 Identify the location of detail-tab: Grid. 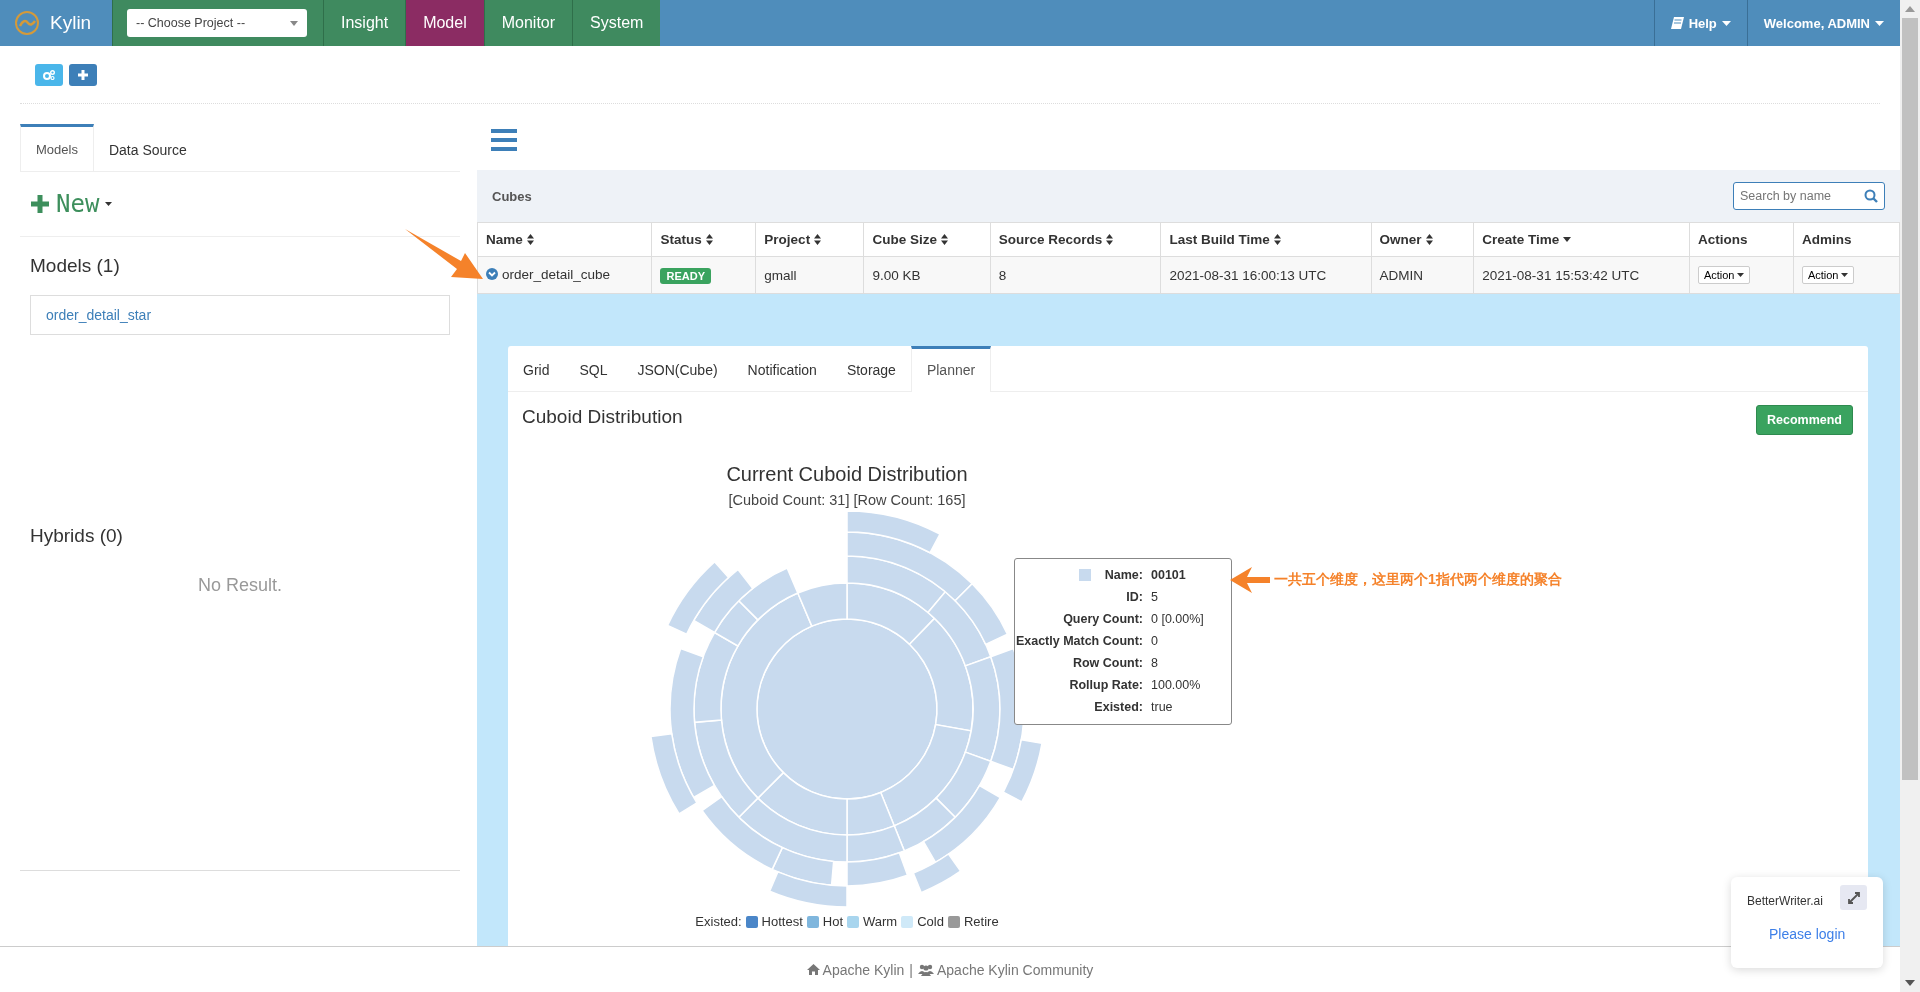
(536, 368).